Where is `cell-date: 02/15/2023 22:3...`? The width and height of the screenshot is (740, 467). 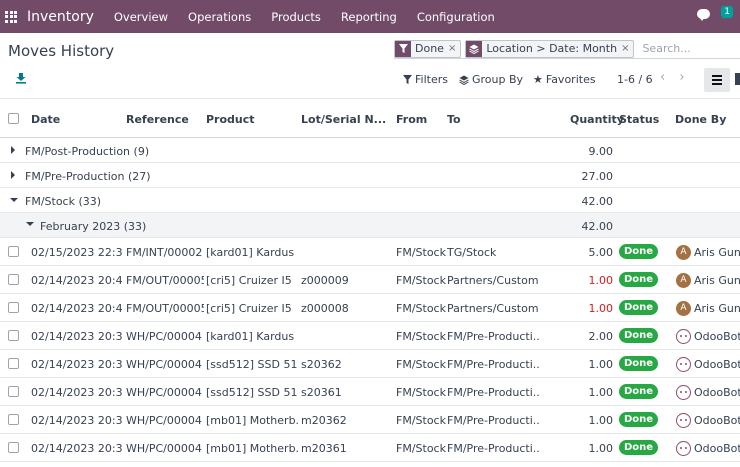
cell-date: 02/15/2023 22:3... is located at coordinates (77, 252).